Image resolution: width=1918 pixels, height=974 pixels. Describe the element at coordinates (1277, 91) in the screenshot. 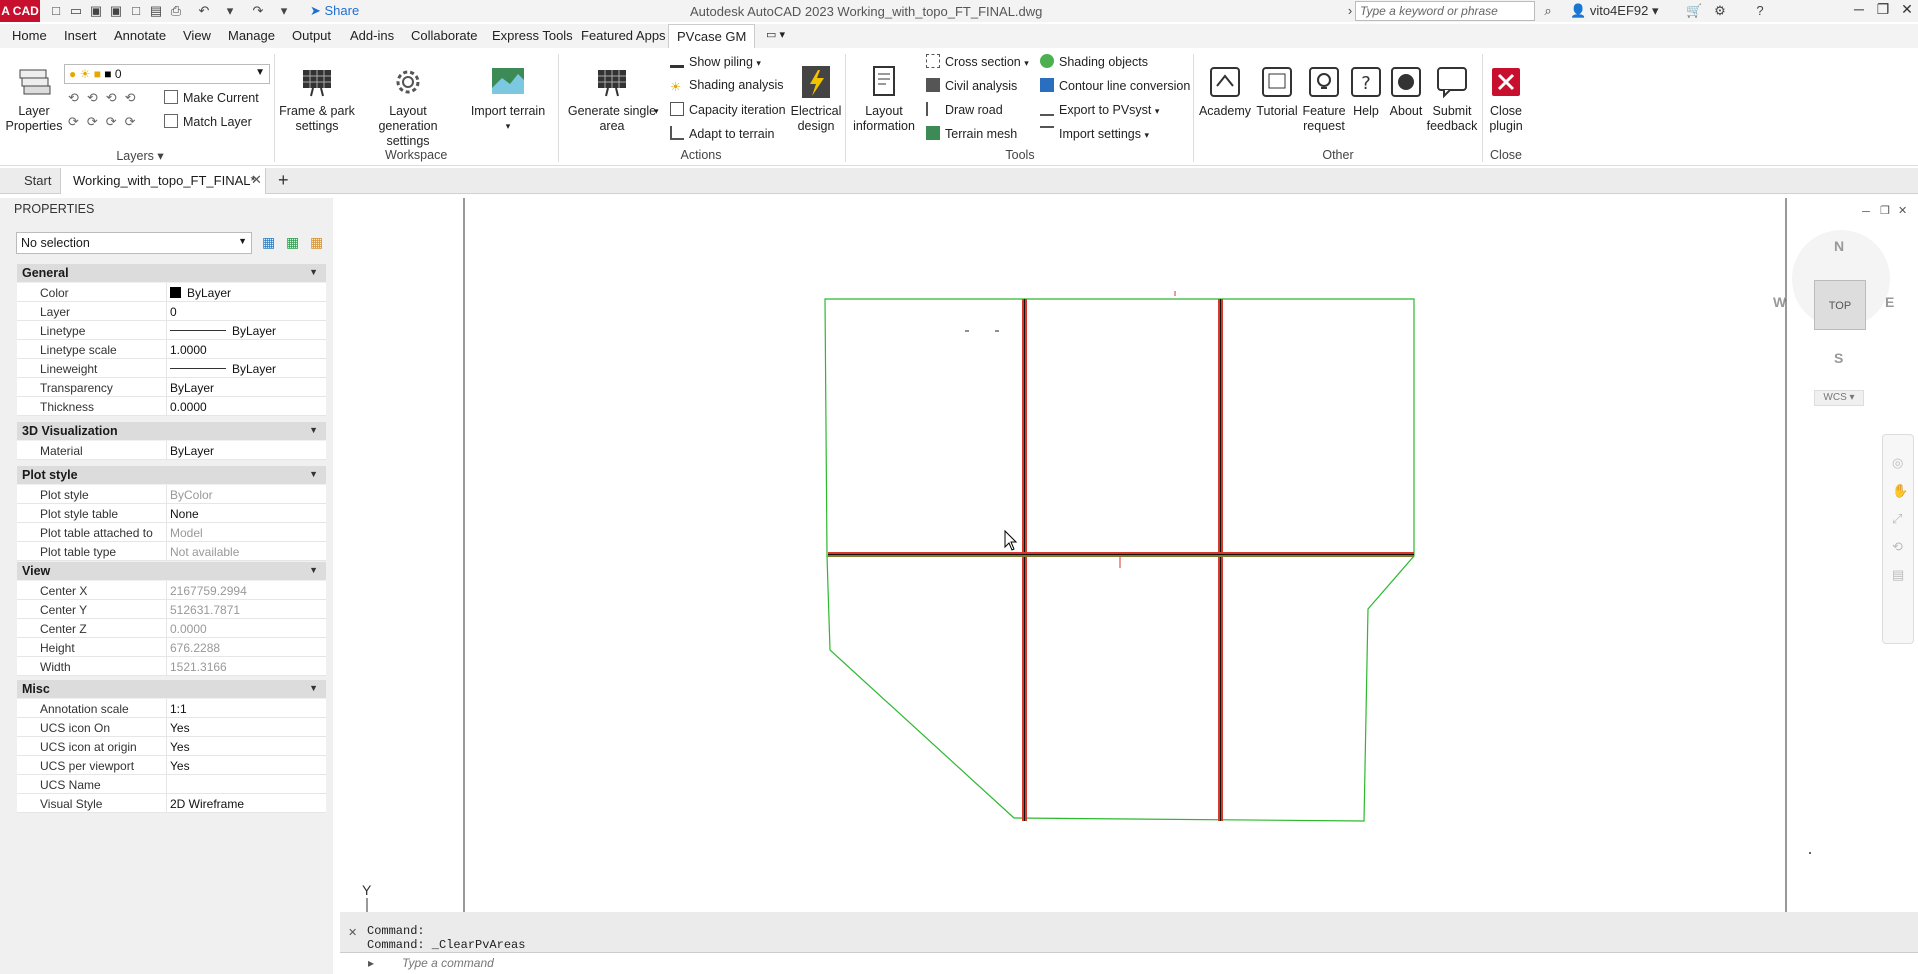

I see `tutorial-button: Tutorial` at that location.